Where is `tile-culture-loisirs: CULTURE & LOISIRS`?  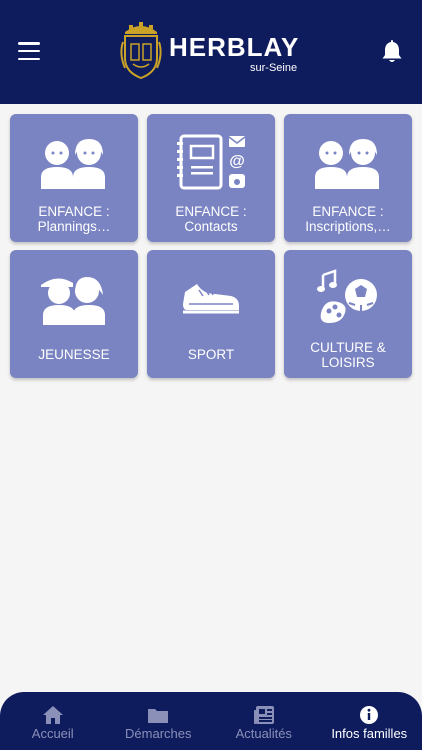
tile-culture-loisirs: CULTURE & LOISIRS is located at coordinates (348, 314).